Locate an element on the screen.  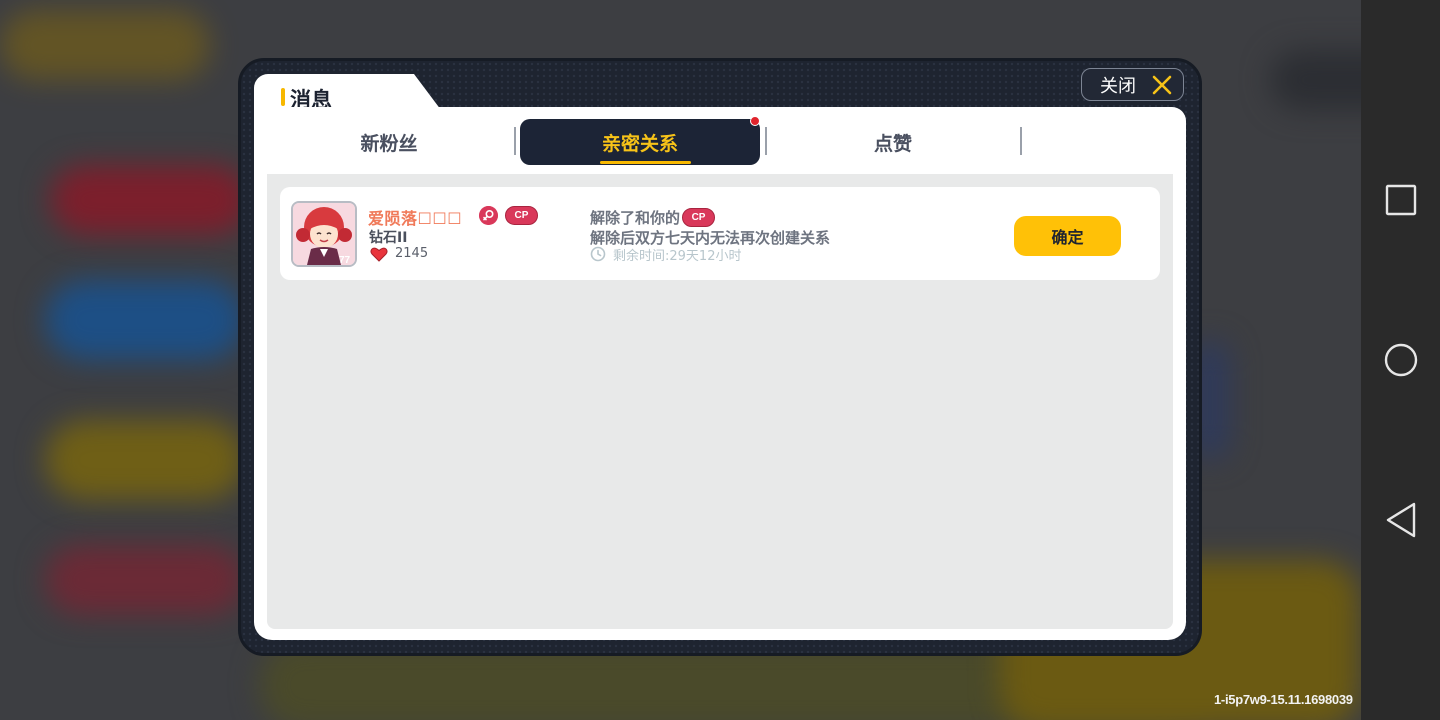
heart-count: 2145 is located at coordinates (412, 253).